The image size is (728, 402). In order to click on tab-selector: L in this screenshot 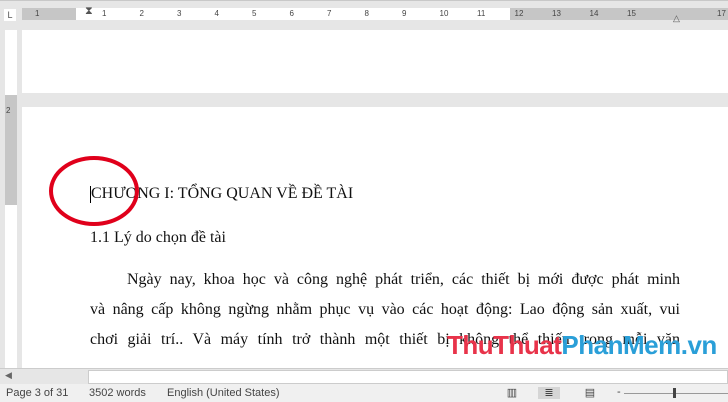, I will do `click(10, 15)`.